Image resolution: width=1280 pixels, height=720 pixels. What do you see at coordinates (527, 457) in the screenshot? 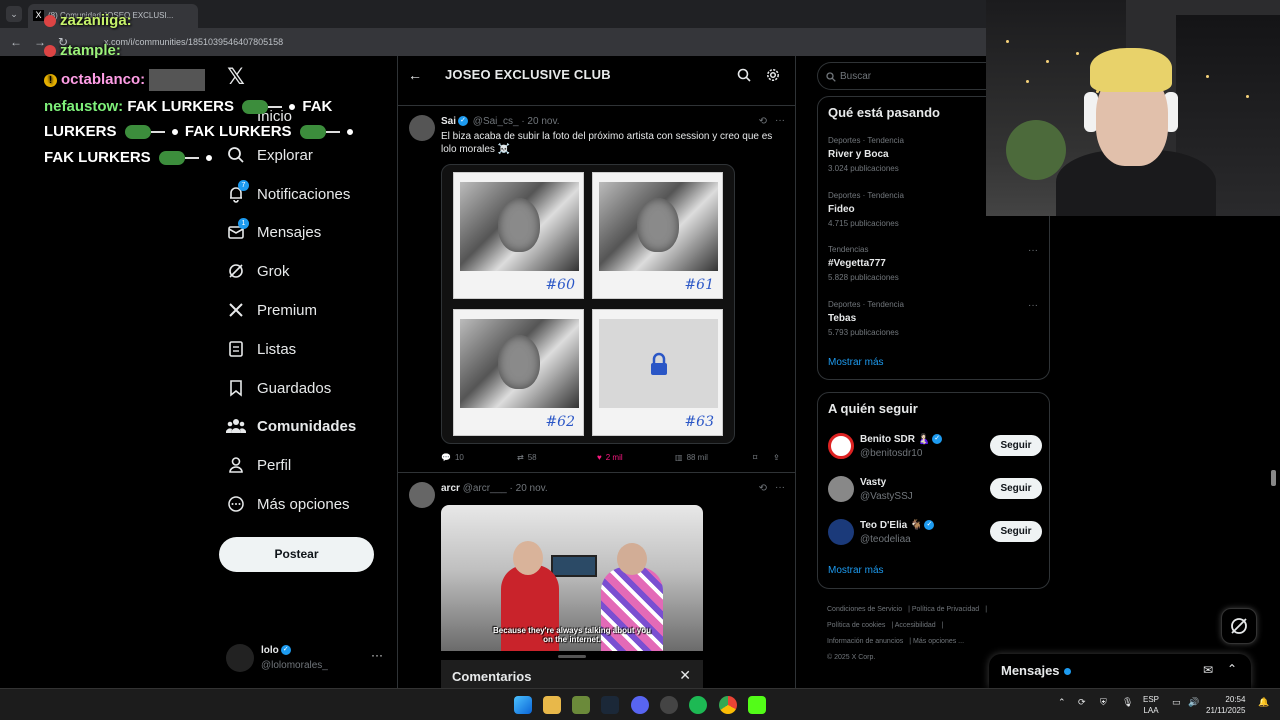
I see `repost-button: ⇄ 58` at bounding box center [527, 457].